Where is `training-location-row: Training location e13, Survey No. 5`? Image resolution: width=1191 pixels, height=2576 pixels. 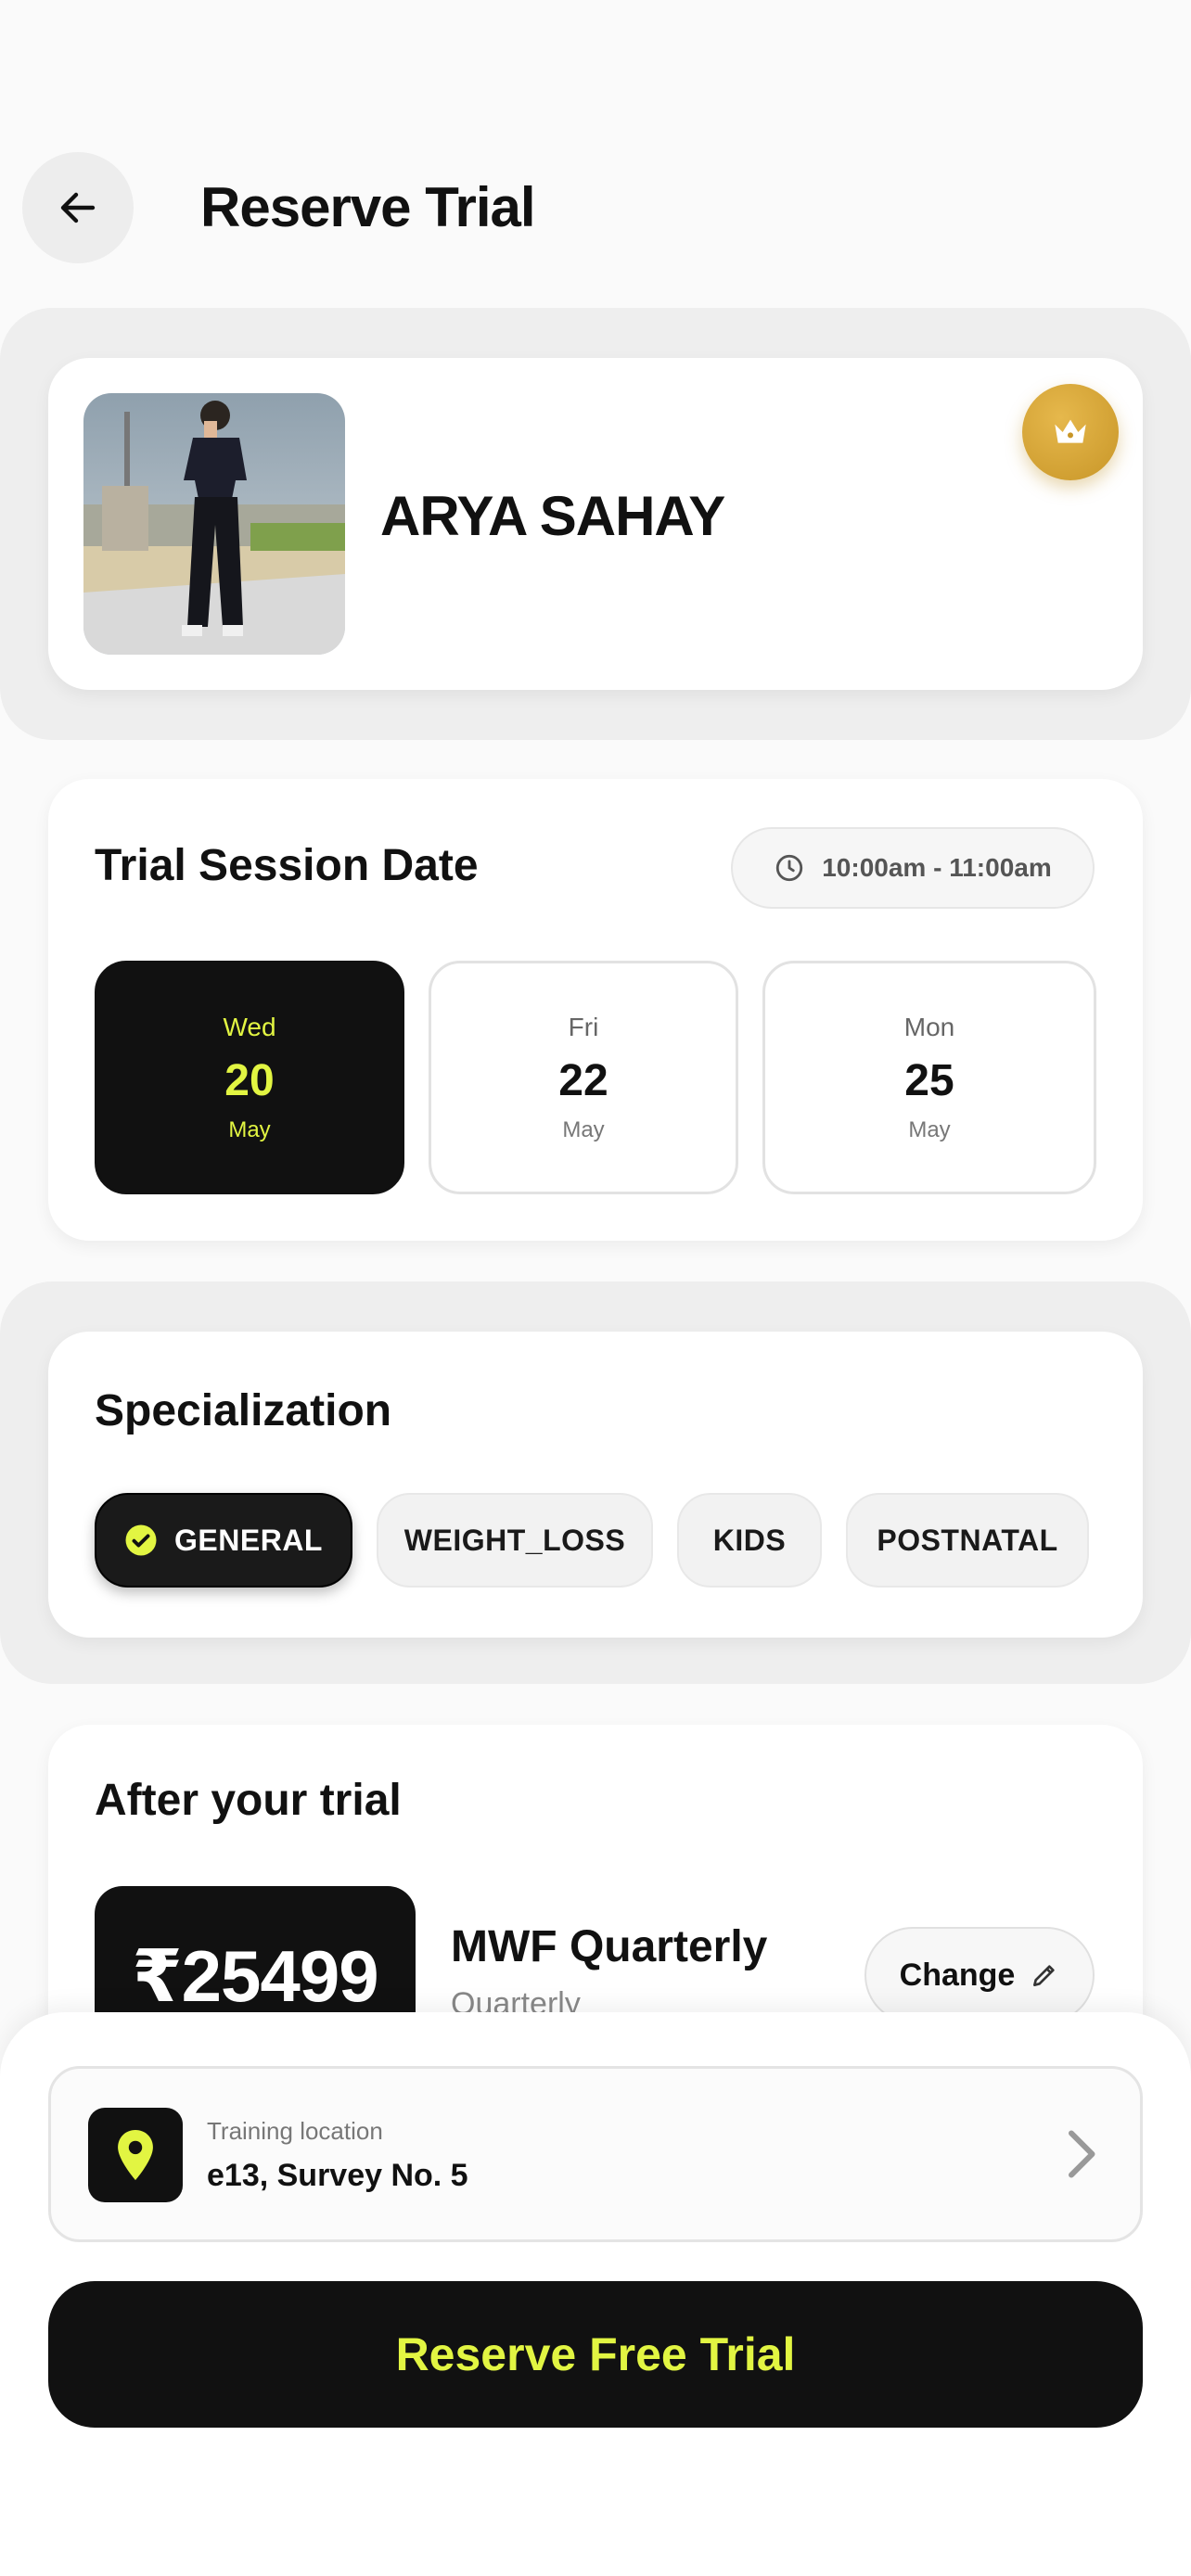
training-location-row: Training location e13, Survey No. 5 is located at coordinates (595, 2154).